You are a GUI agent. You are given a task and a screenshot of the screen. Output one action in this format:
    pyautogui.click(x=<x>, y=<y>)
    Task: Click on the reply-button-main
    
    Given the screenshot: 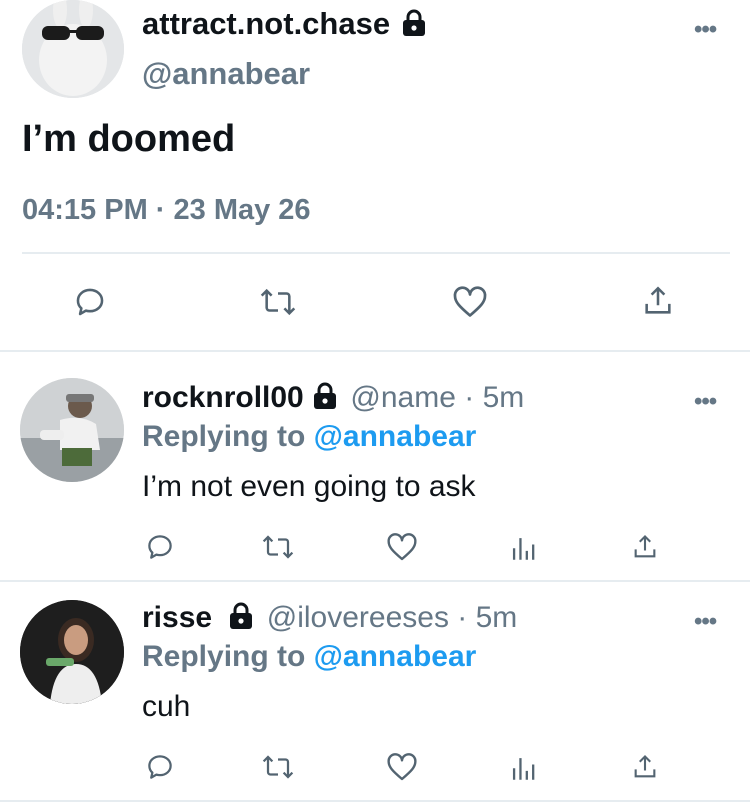 What is the action you would take?
    pyautogui.click(x=90, y=302)
    